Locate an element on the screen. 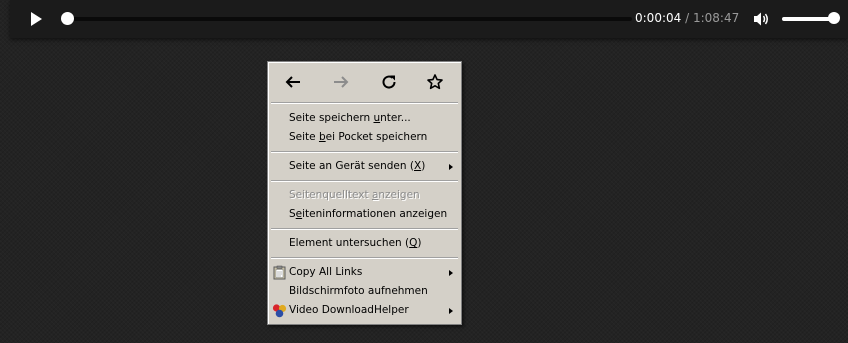  menu-item-copy-all-links: Copy All Links is located at coordinates (364, 272).